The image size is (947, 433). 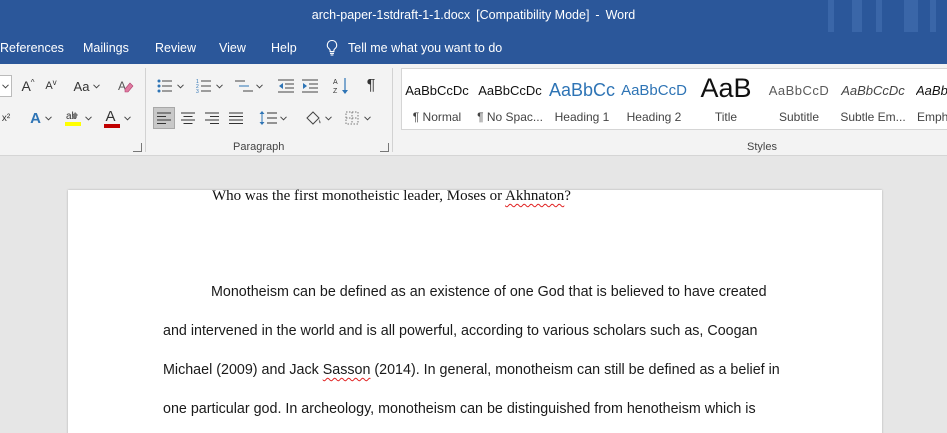 I want to click on increase-indent-icon, so click(x=310, y=86).